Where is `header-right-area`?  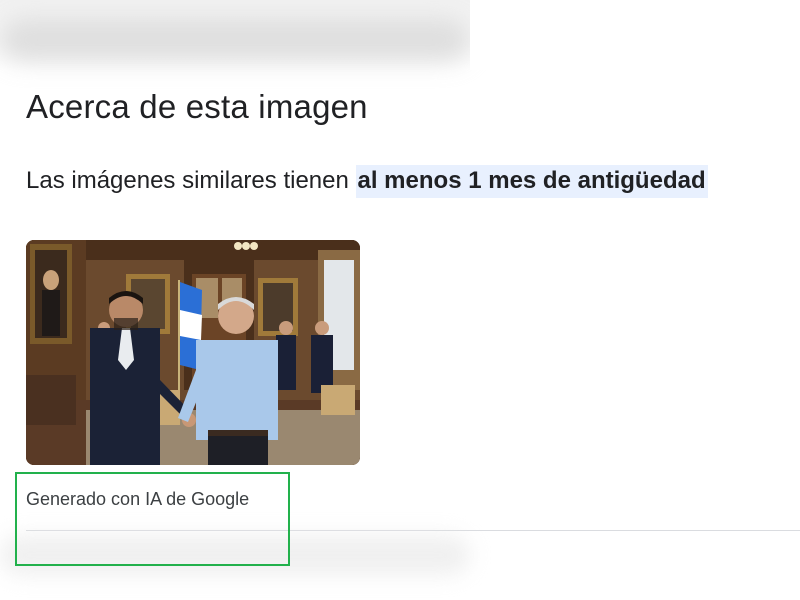
header-right-area is located at coordinates (635, 35).